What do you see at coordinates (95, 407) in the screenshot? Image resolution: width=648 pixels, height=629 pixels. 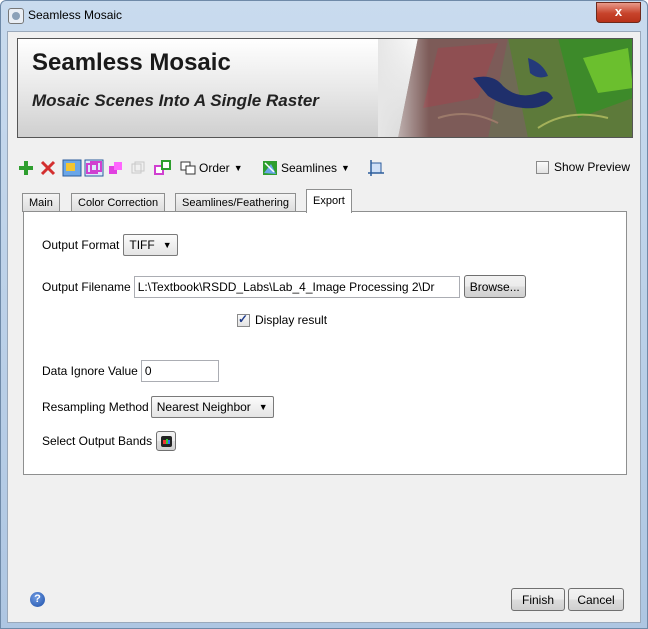 I see `resampling-label: Resampling Method` at bounding box center [95, 407].